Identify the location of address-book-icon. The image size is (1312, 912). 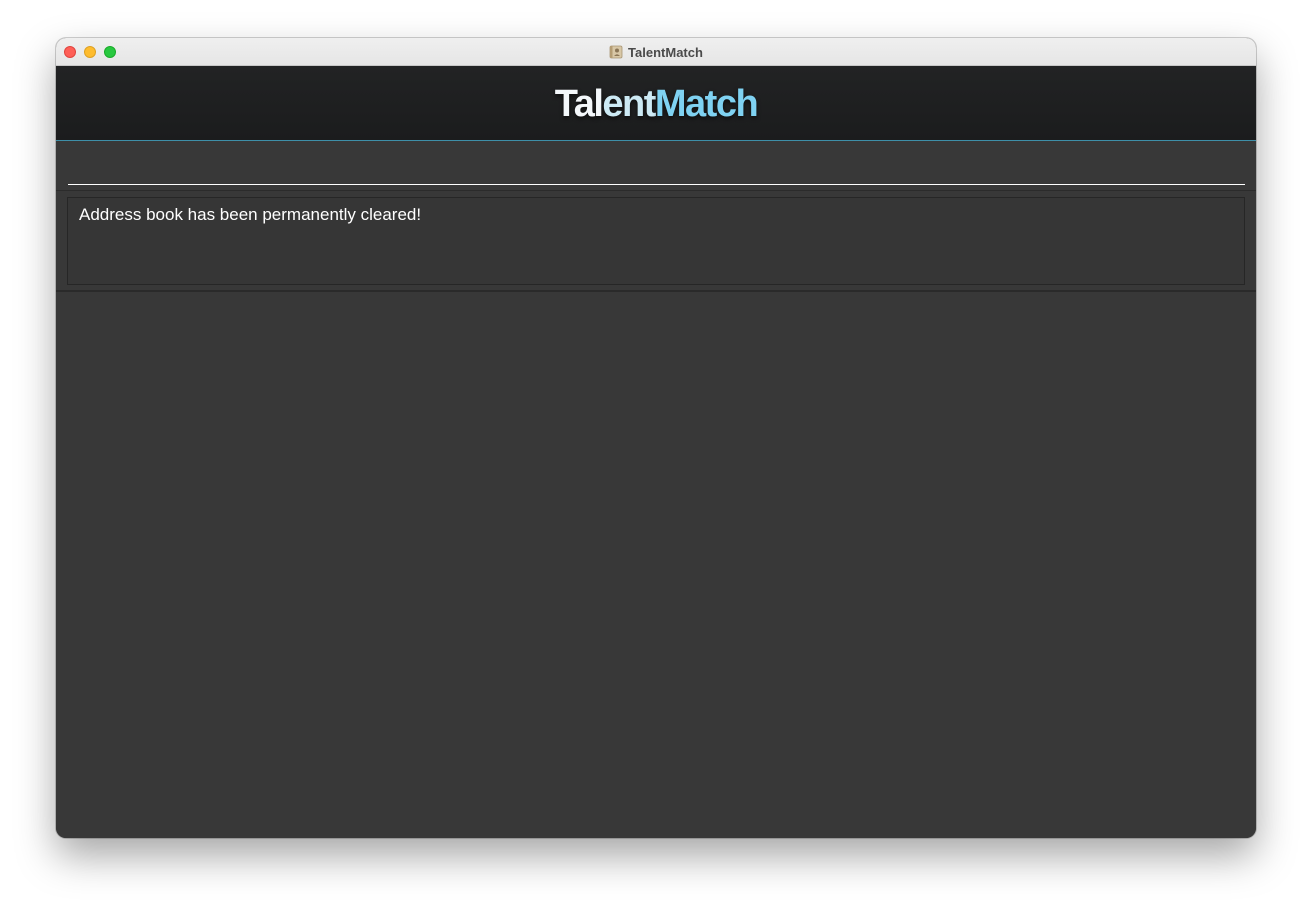
(616, 52).